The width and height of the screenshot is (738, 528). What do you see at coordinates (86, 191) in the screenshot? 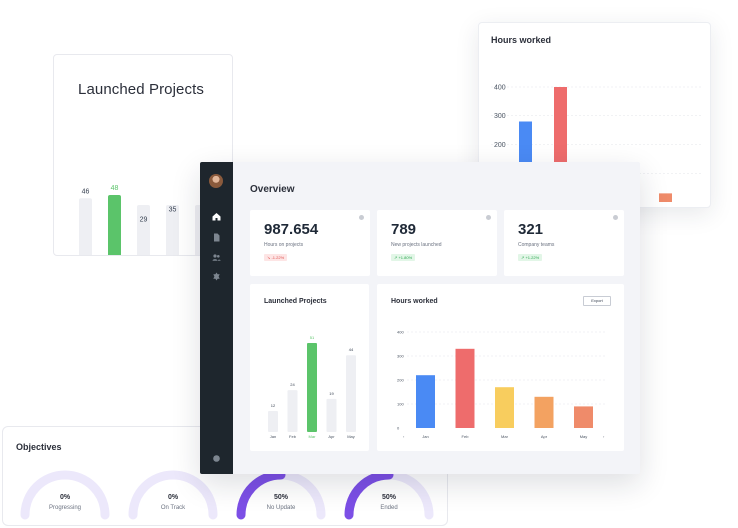
I see `bar-value-label-jan: 46` at bounding box center [86, 191].